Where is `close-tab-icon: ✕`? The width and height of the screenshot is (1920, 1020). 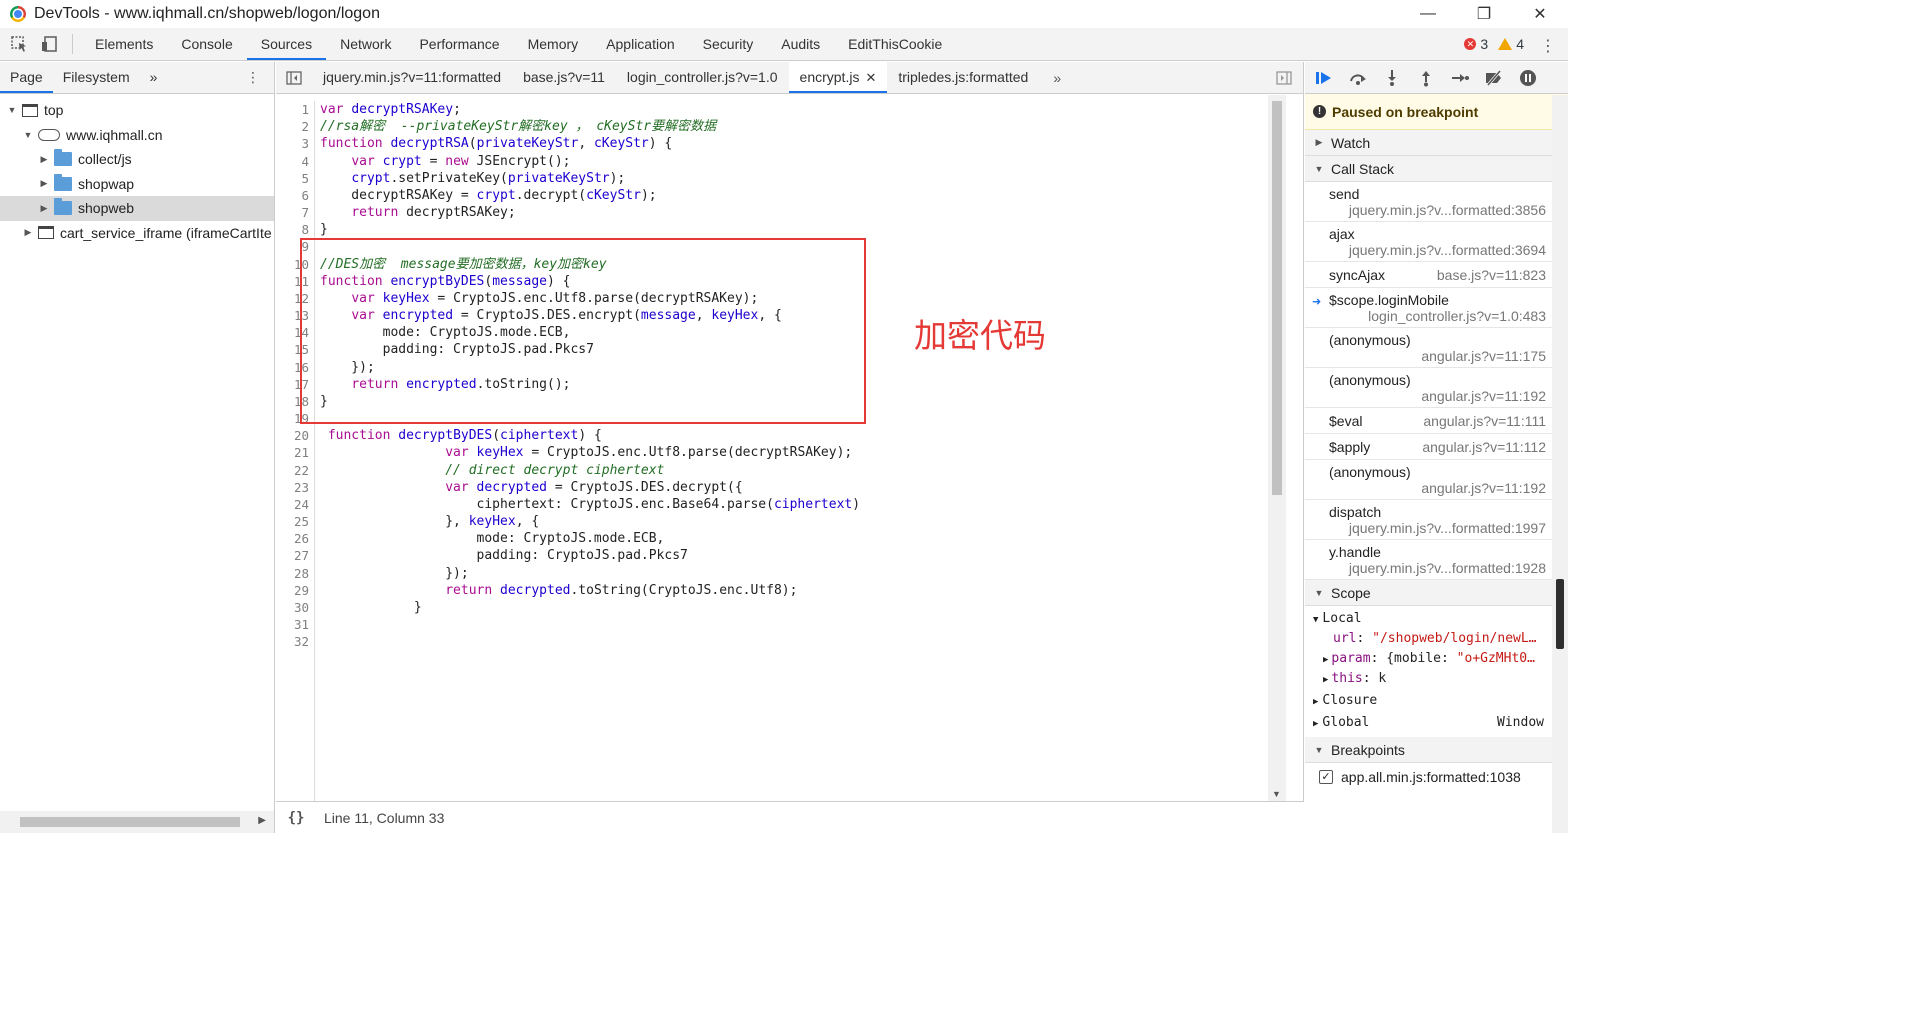
close-tab-icon: ✕ is located at coordinates (870, 77).